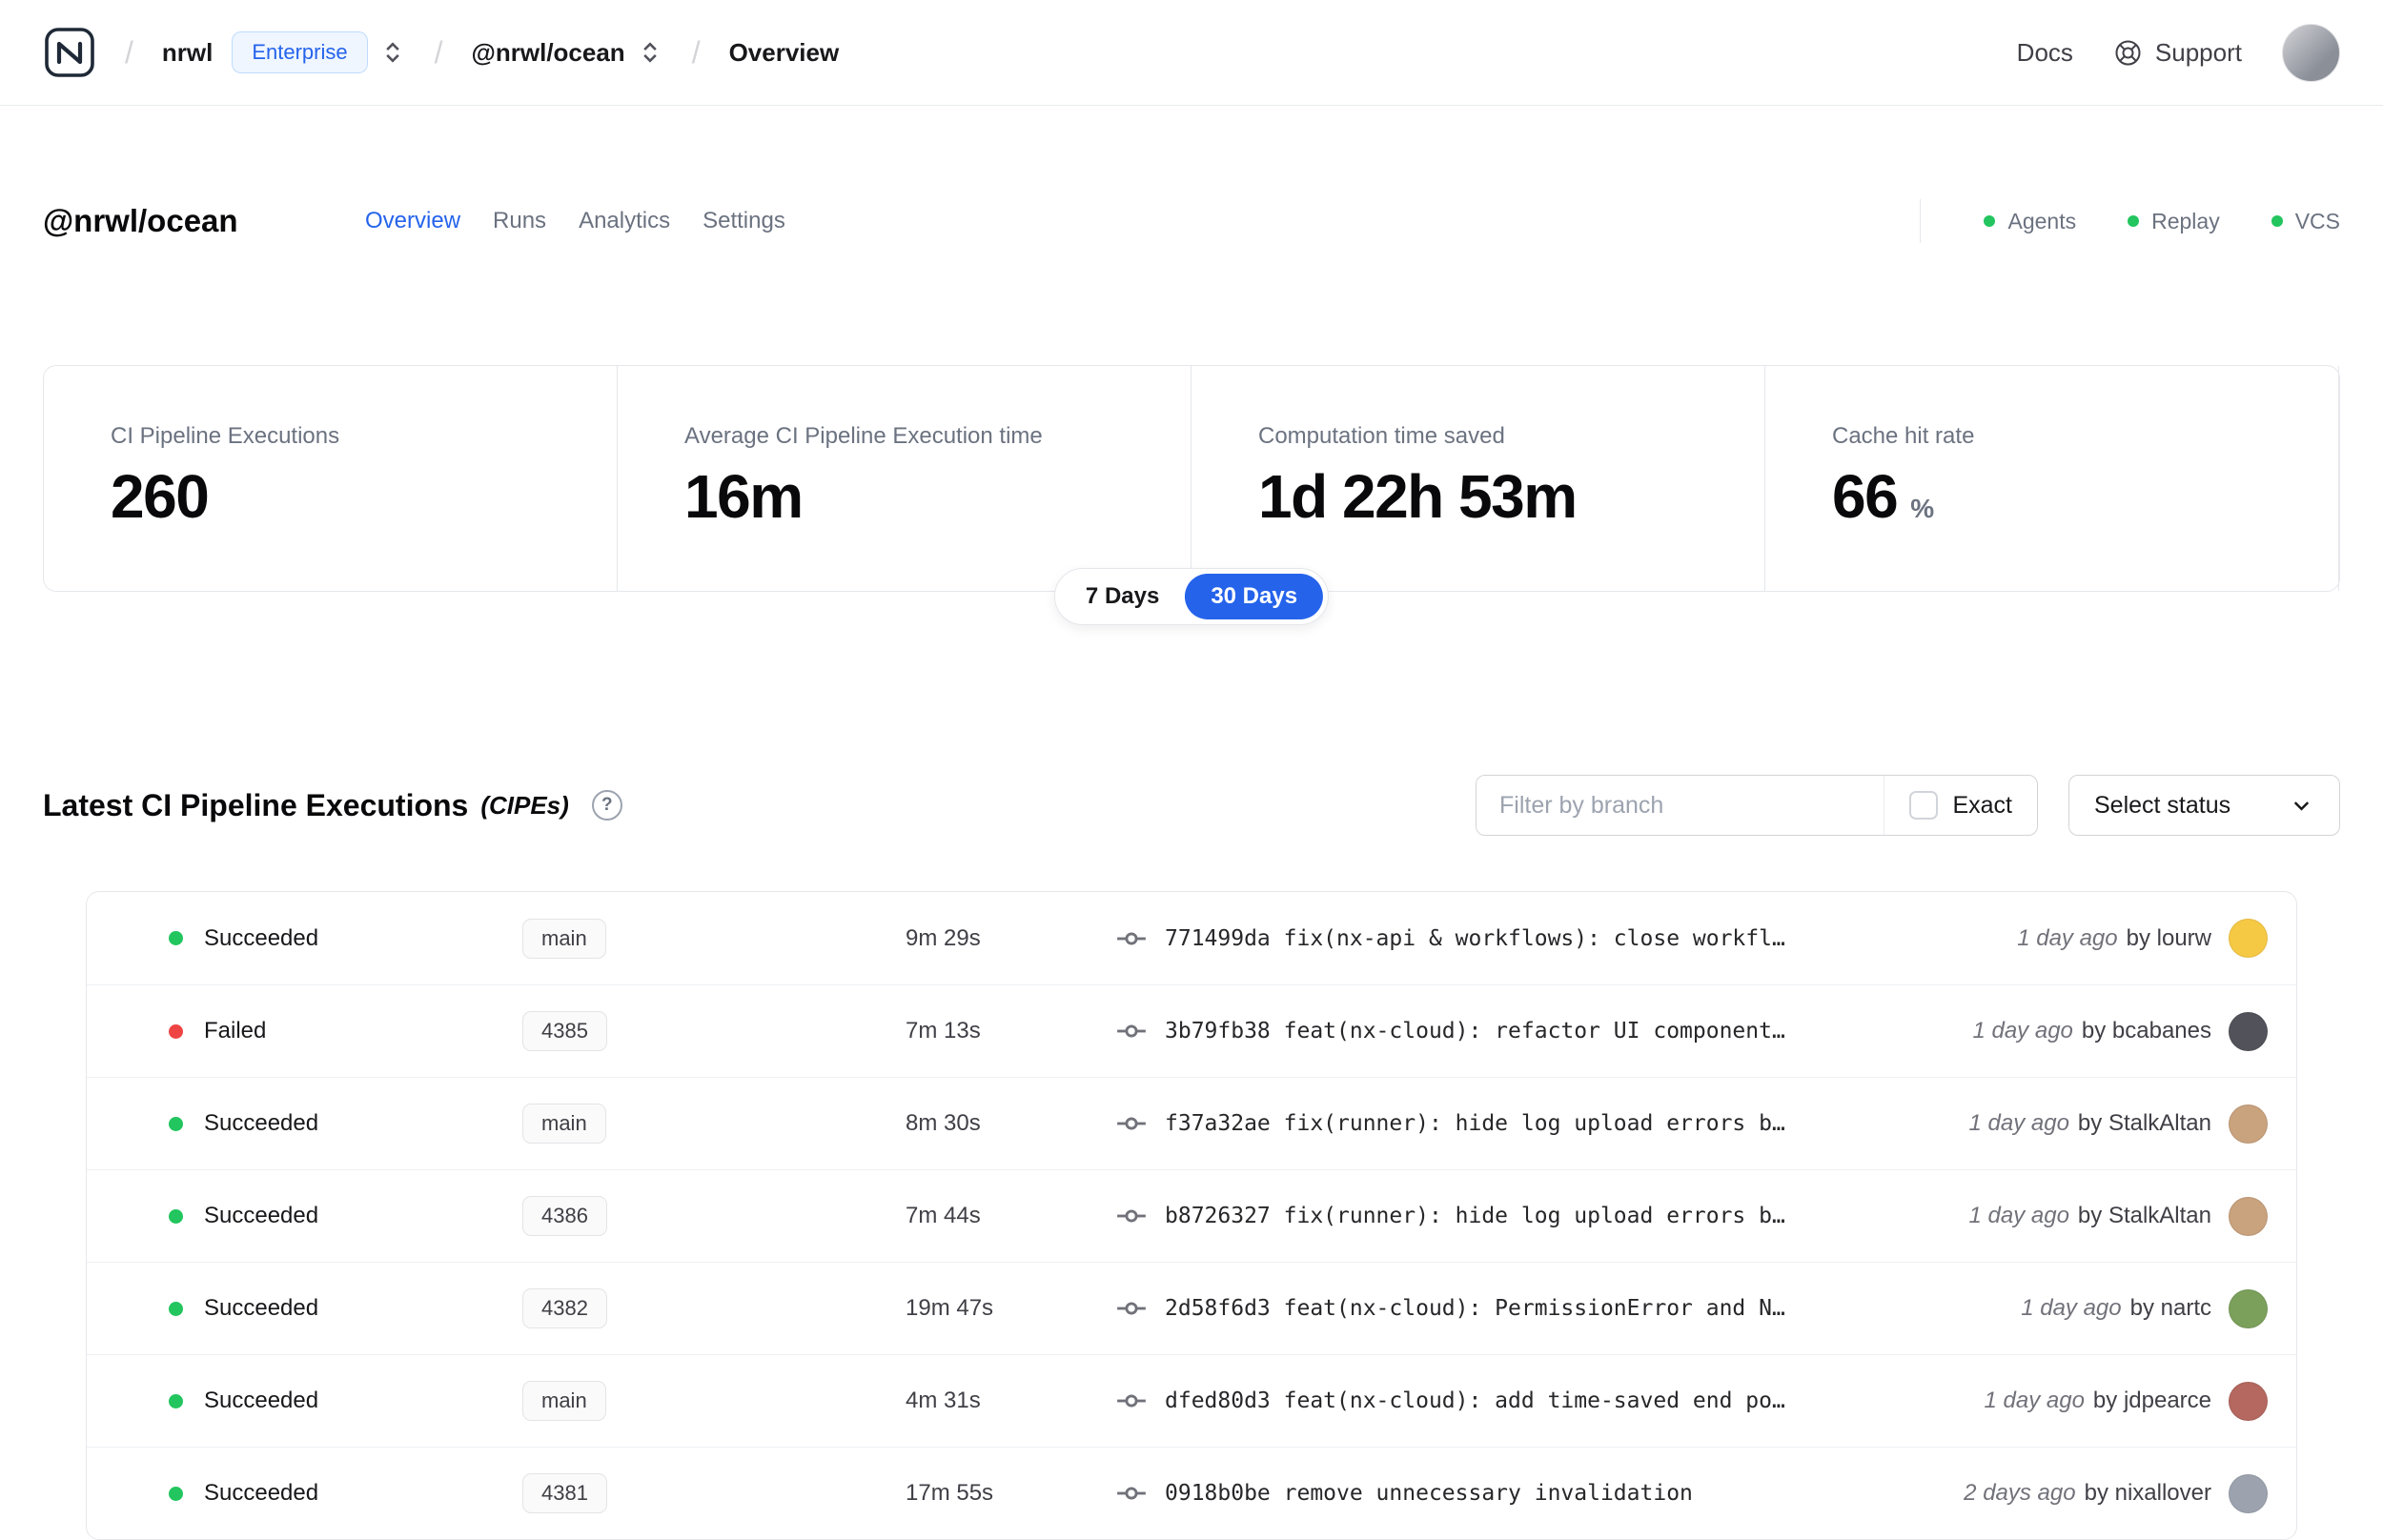 The height and width of the screenshot is (1540, 2383). I want to click on support-label: Support, so click(2198, 52).